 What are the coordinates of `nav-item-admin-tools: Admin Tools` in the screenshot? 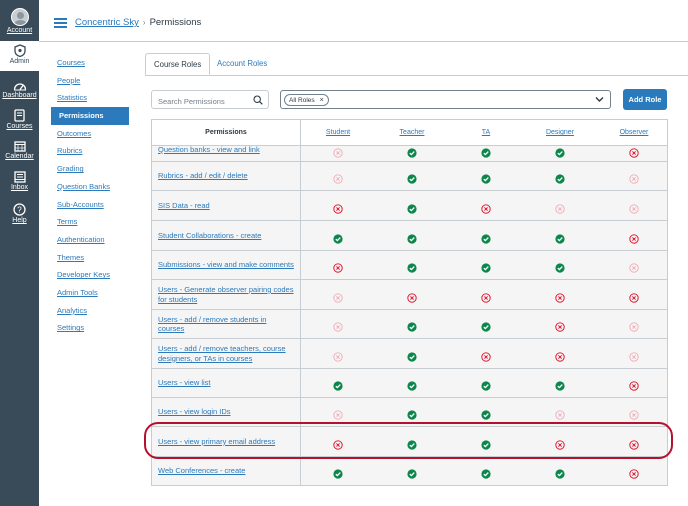 It's located at (90, 293).